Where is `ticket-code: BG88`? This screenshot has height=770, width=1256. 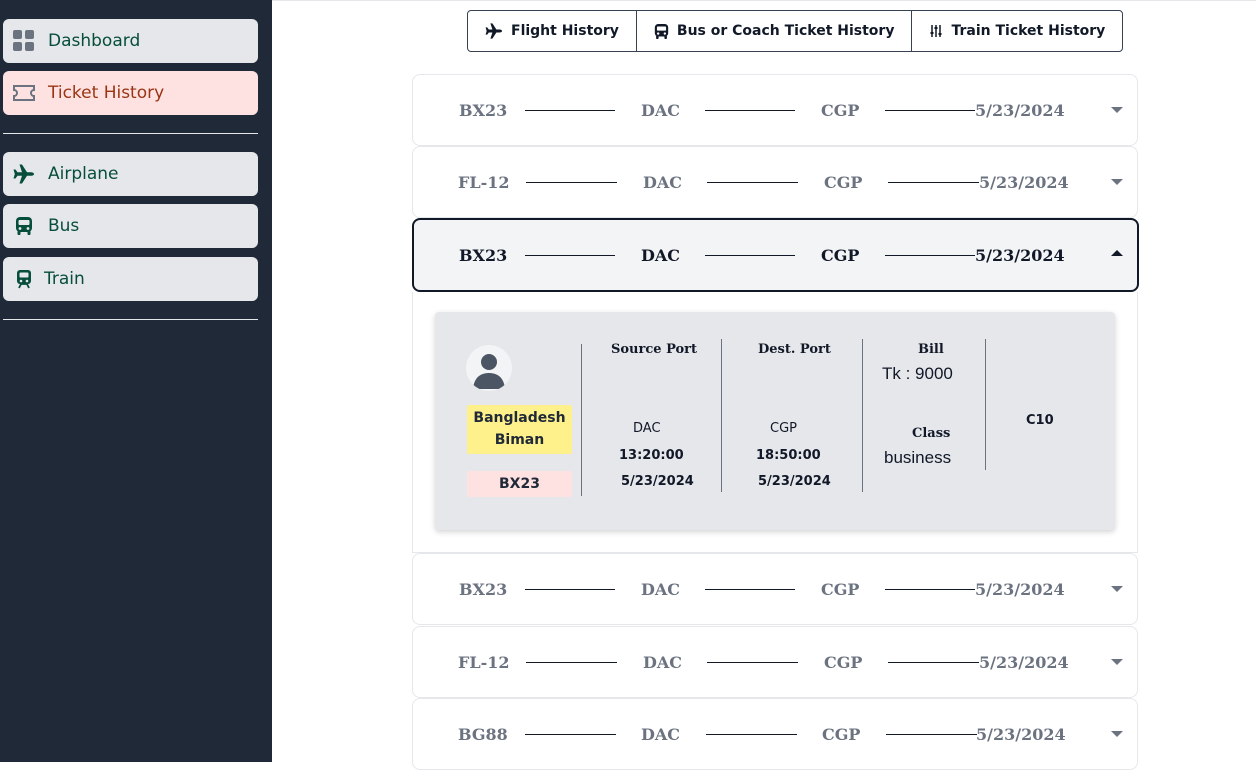 ticket-code: BG88 is located at coordinates (483, 734).